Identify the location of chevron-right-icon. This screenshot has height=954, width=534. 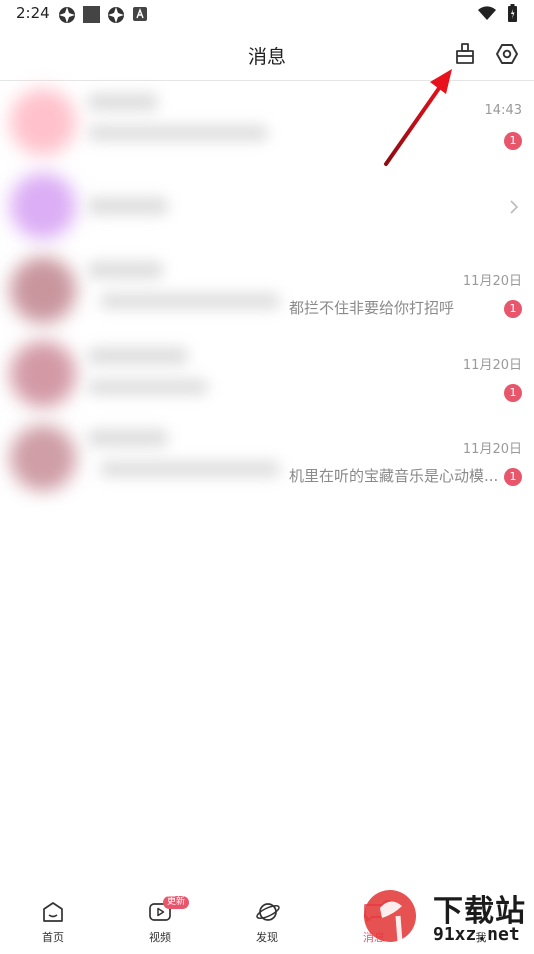
(514, 207).